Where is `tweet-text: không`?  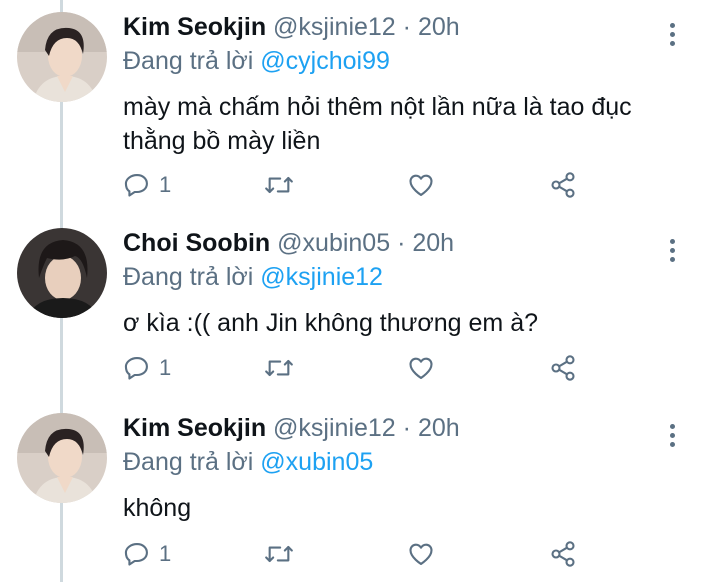 tweet-text: không is located at coordinates (157, 508).